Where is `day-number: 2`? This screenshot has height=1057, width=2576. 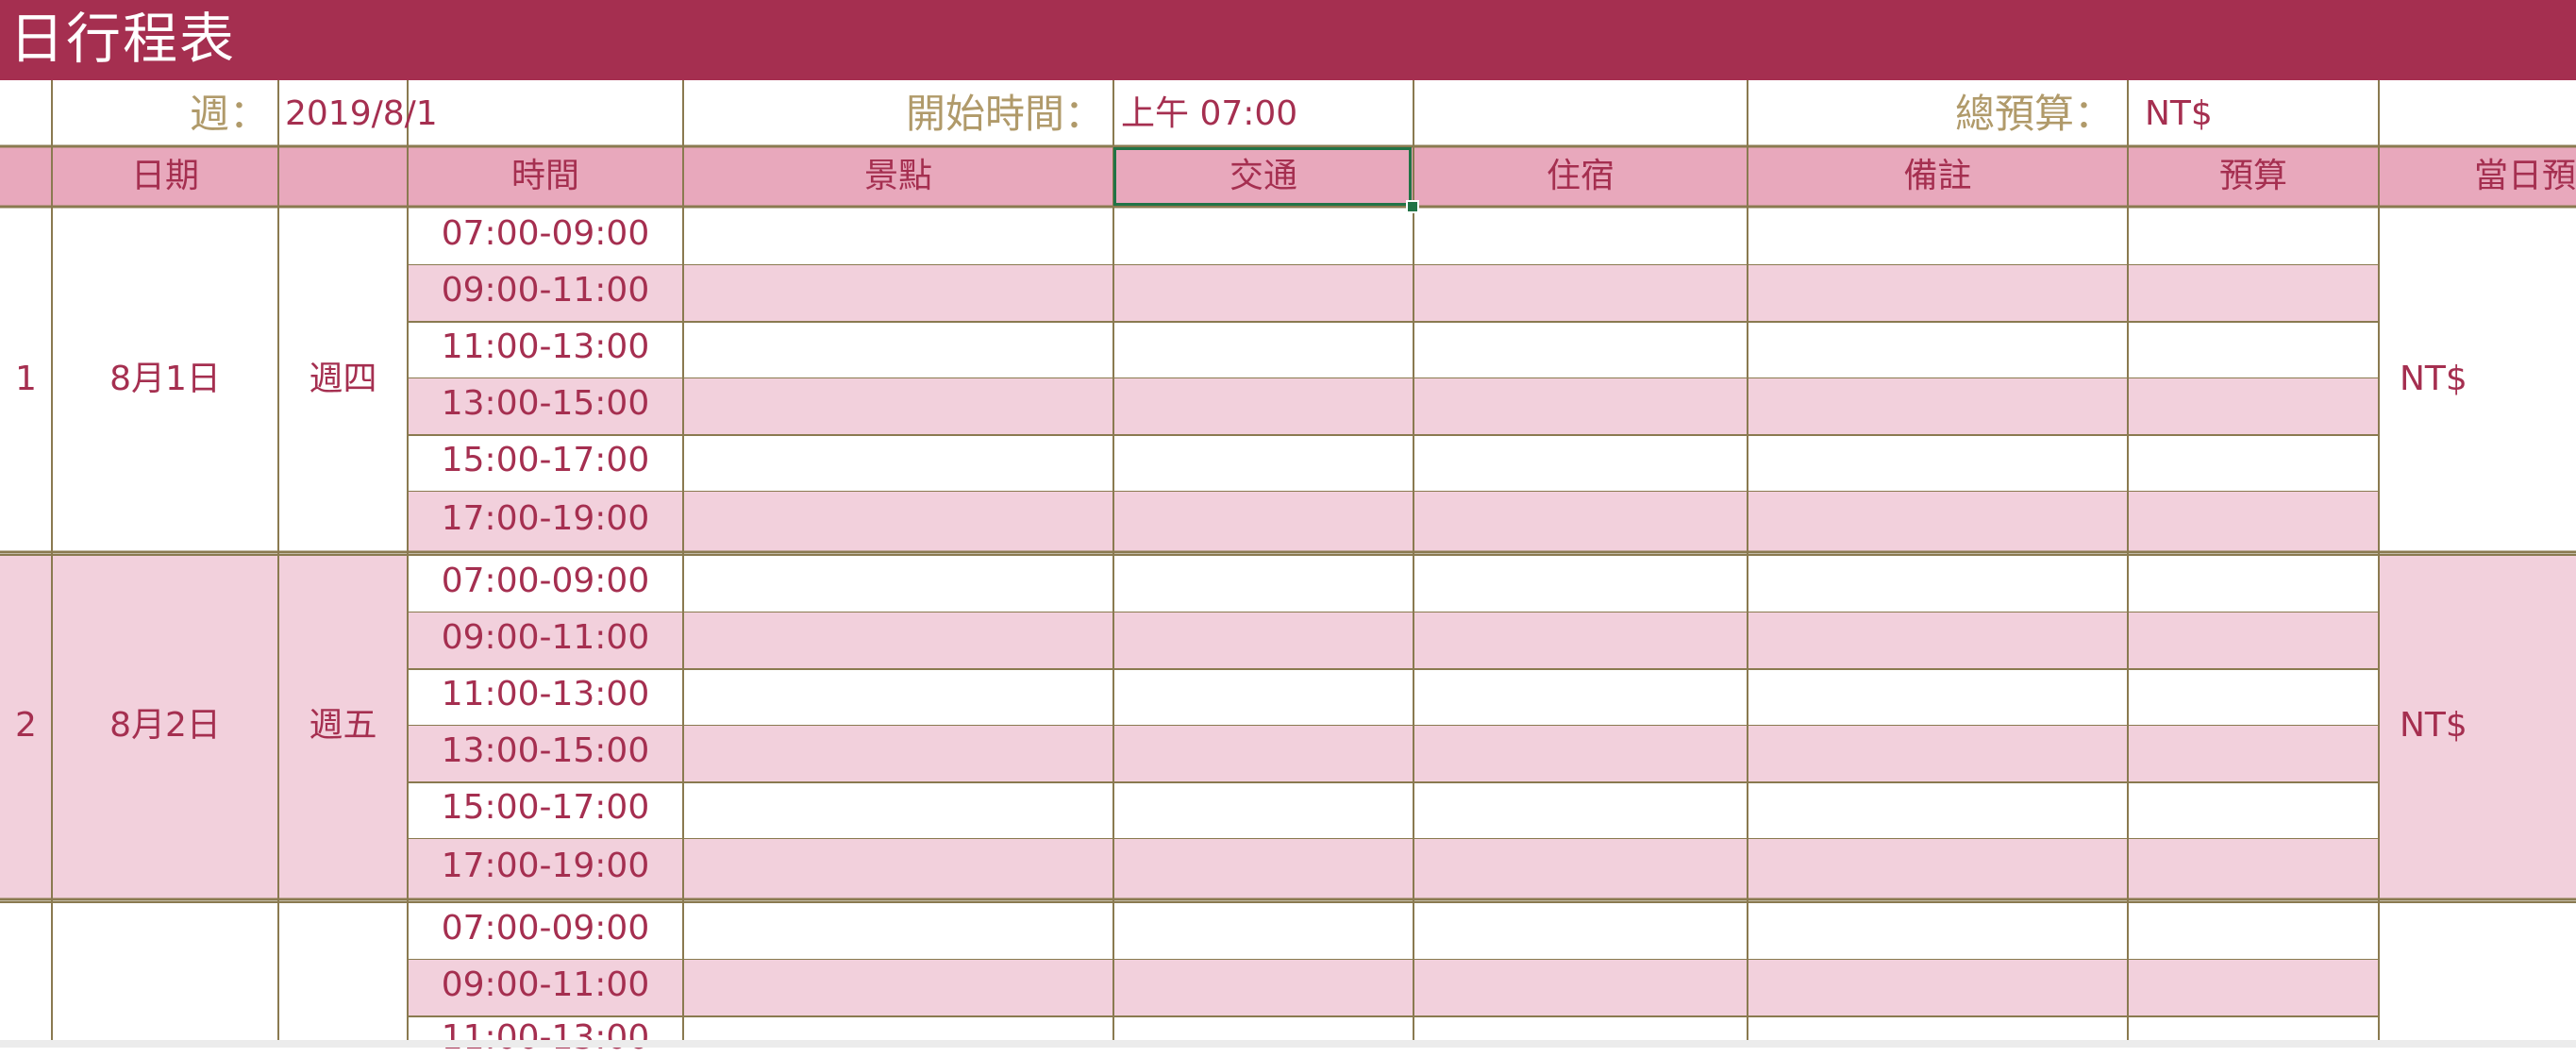
day-number: 2 is located at coordinates (26, 726).